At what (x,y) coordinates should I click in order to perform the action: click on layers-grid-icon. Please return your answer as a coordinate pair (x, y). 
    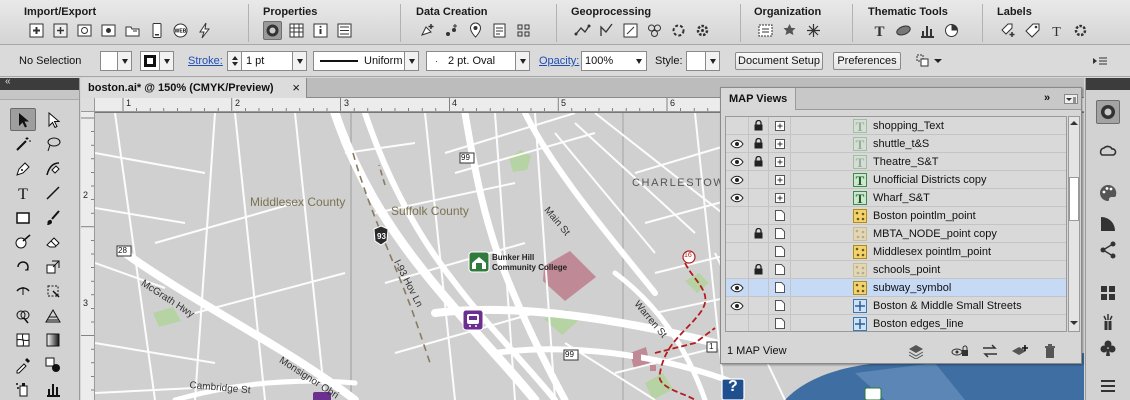
    Looking at the image, I should click on (1108, 293).